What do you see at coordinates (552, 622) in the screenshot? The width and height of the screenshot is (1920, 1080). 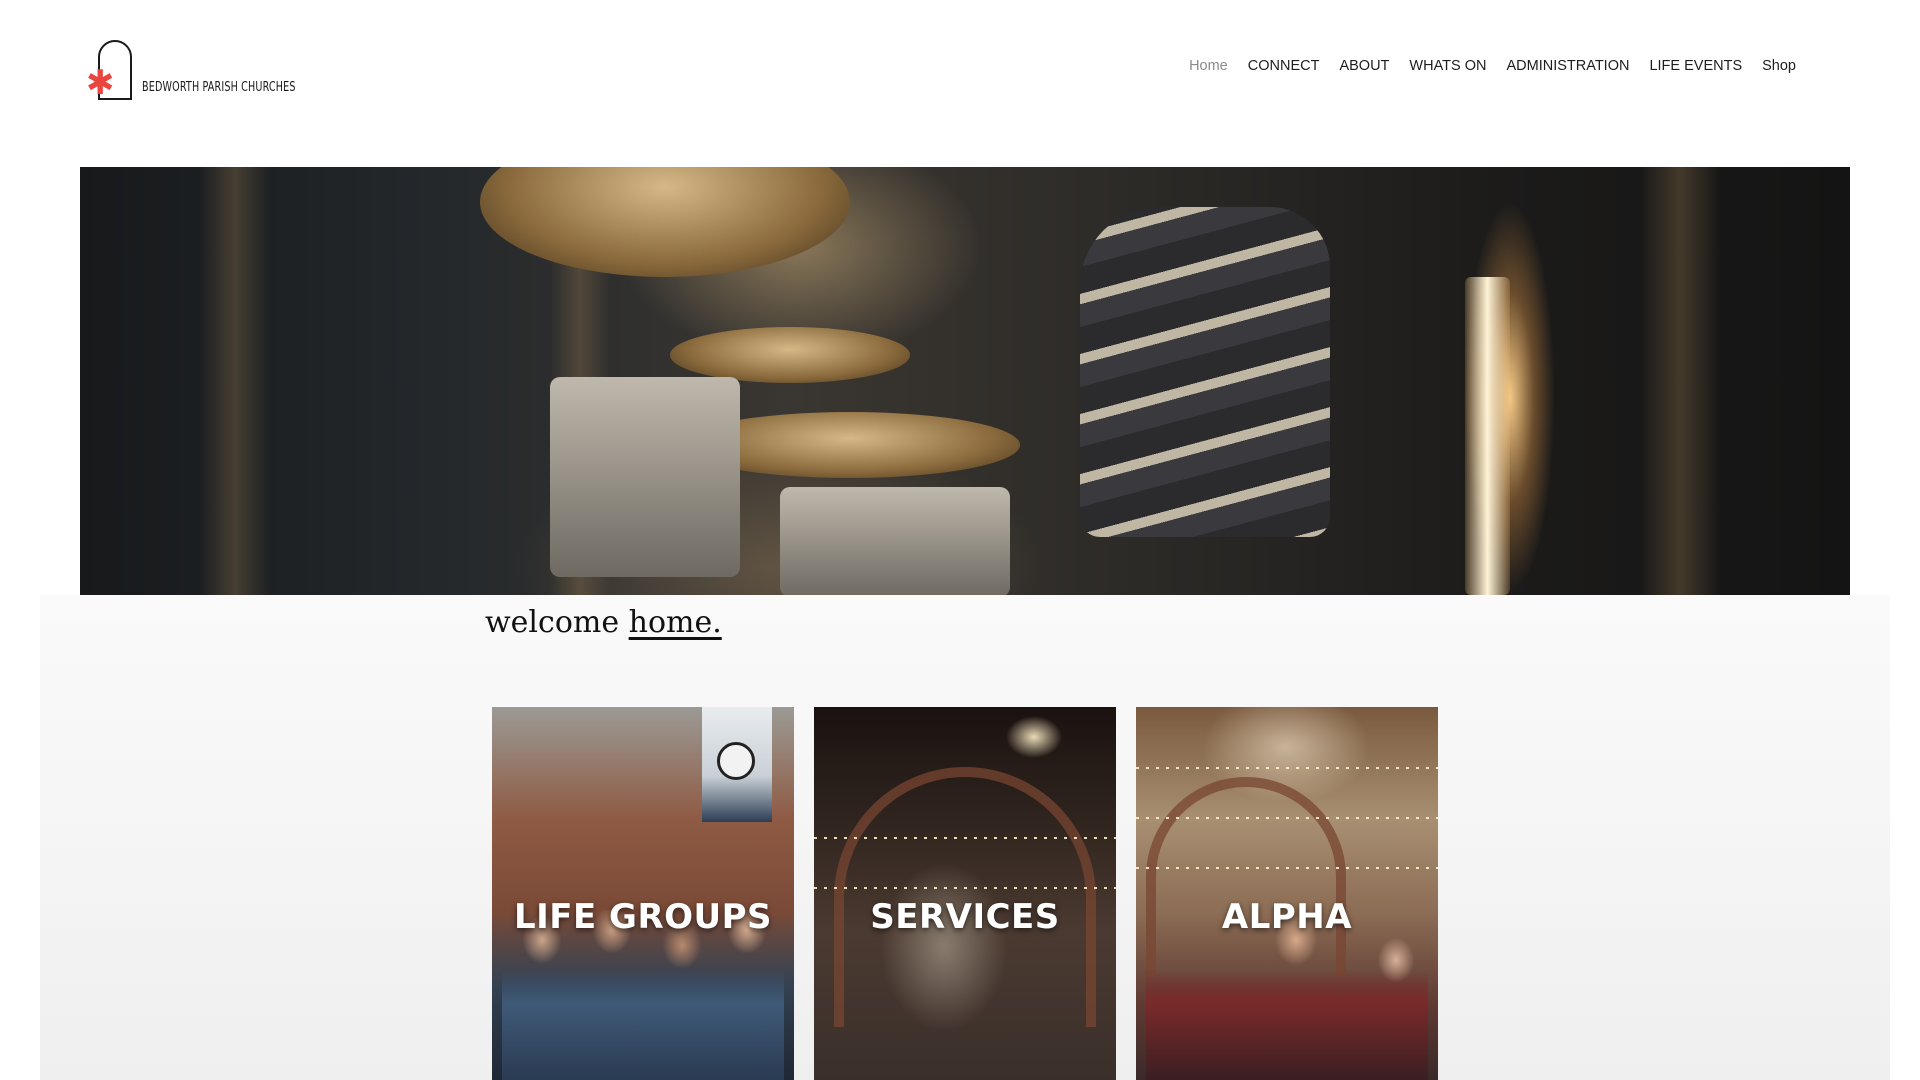 I see `welcome-prefix: welcome` at bounding box center [552, 622].